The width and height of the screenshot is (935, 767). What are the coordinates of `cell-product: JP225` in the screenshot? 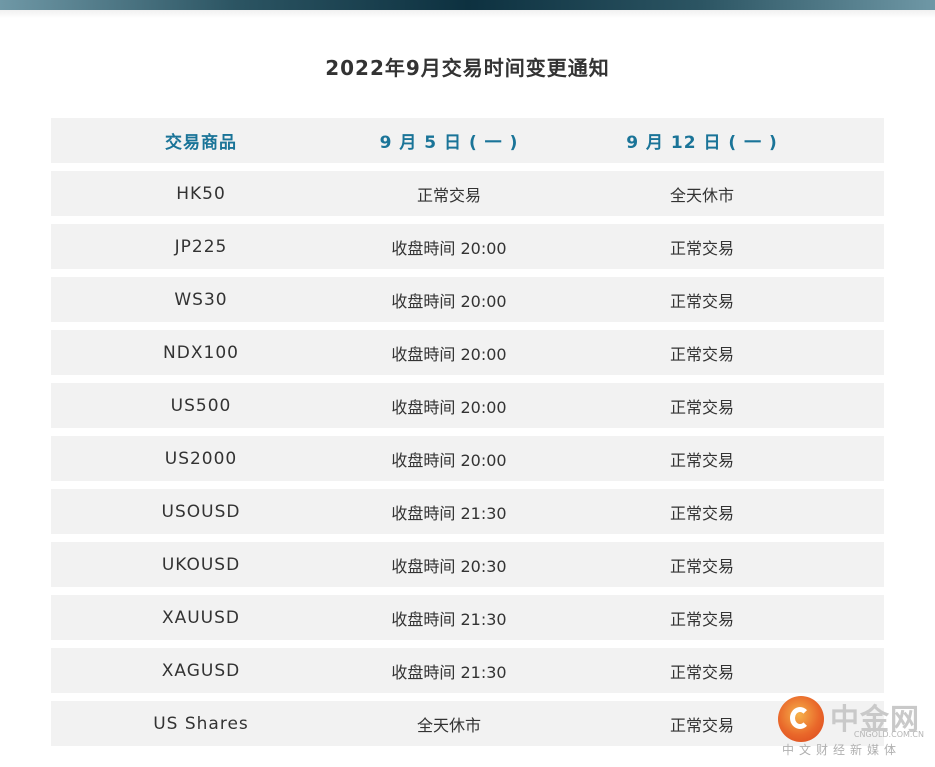 It's located at (201, 246).